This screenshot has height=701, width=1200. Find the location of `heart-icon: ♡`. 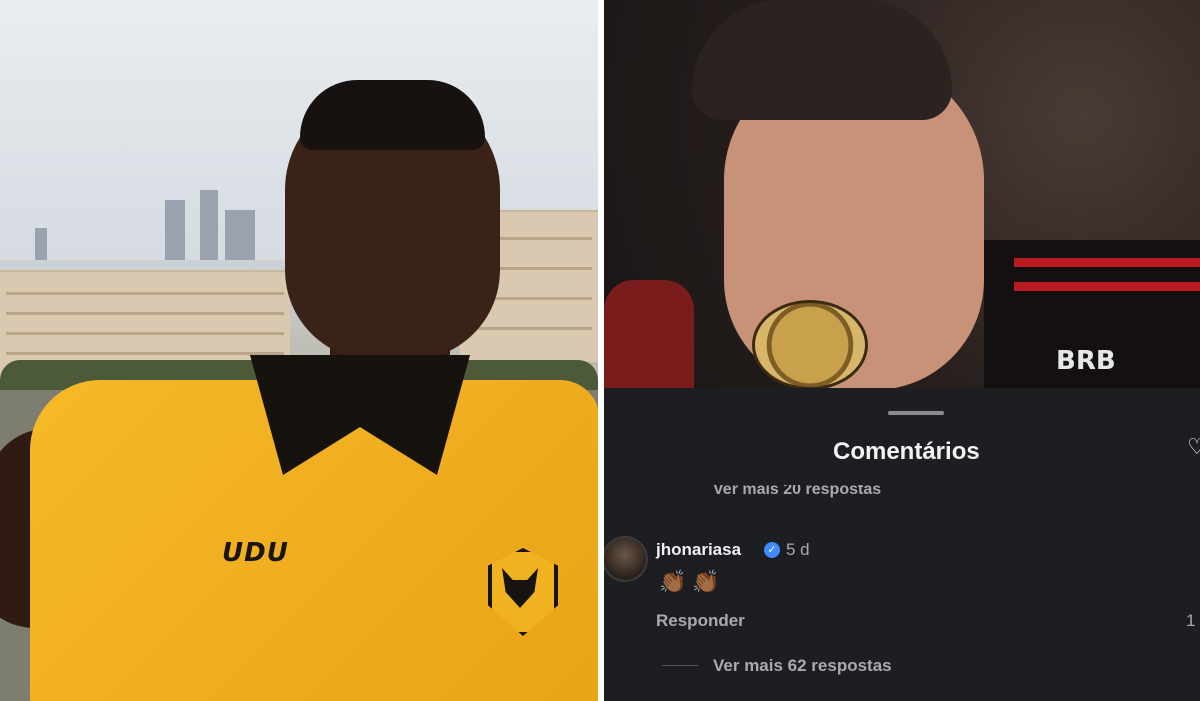

heart-icon: ♡ is located at coordinates (1193, 446).